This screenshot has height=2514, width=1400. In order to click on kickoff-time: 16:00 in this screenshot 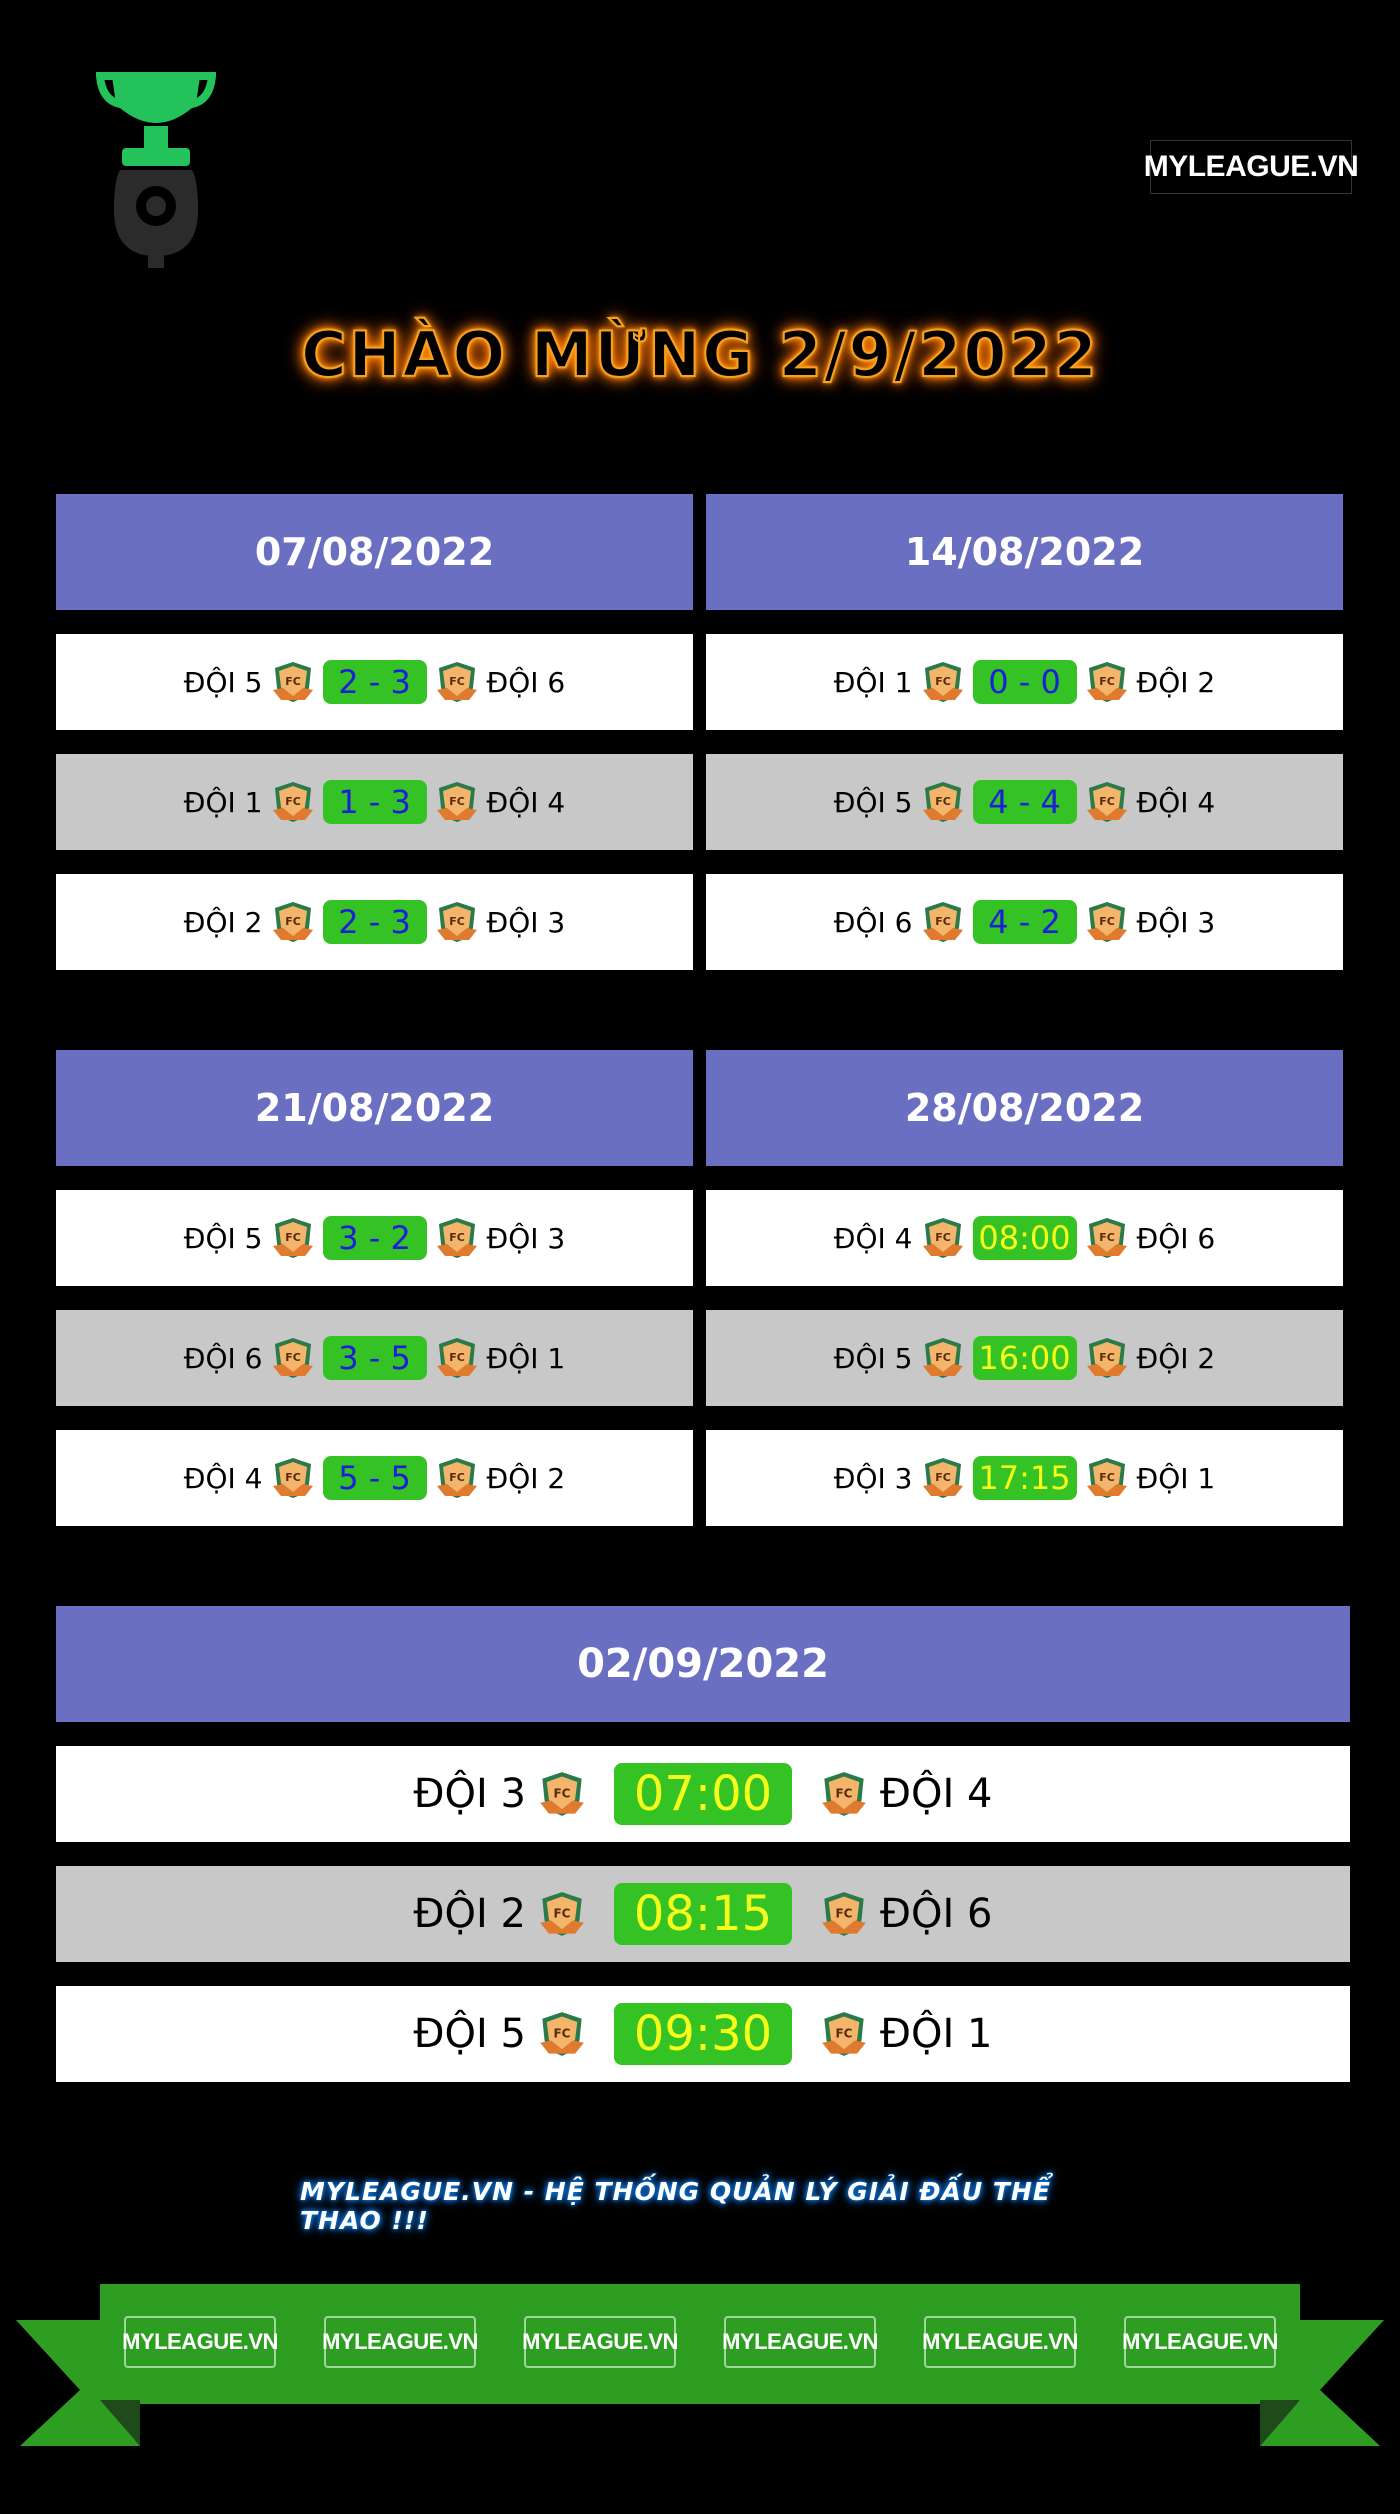, I will do `click(1024, 1358)`.